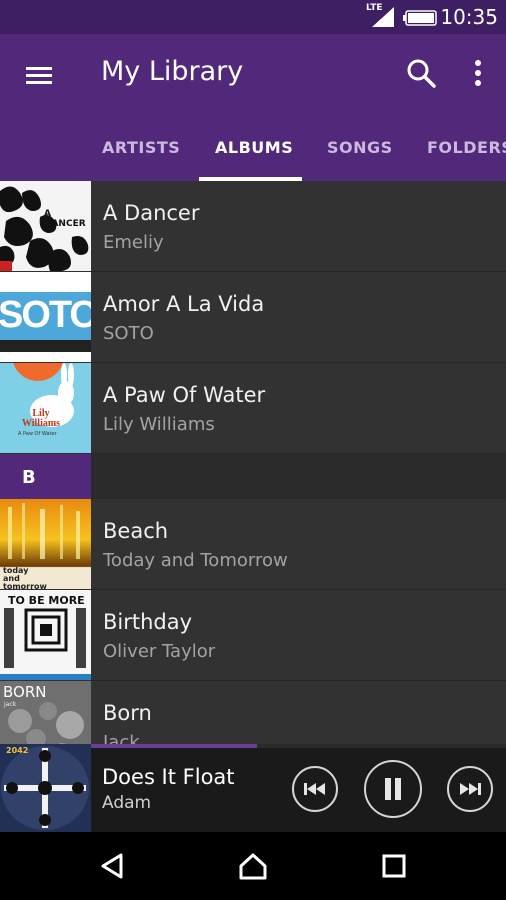  Describe the element at coordinates (159, 651) in the screenshot. I see `album-artist: Oliver Taylor` at that location.